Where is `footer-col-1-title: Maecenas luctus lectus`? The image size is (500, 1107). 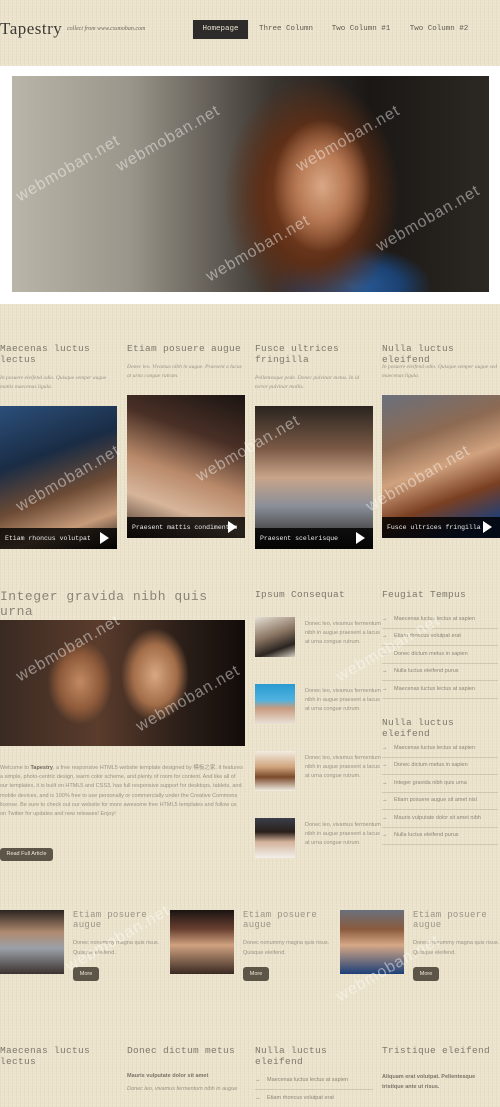 footer-col-1-title: Maecenas luctus lectus is located at coordinates (45, 1056).